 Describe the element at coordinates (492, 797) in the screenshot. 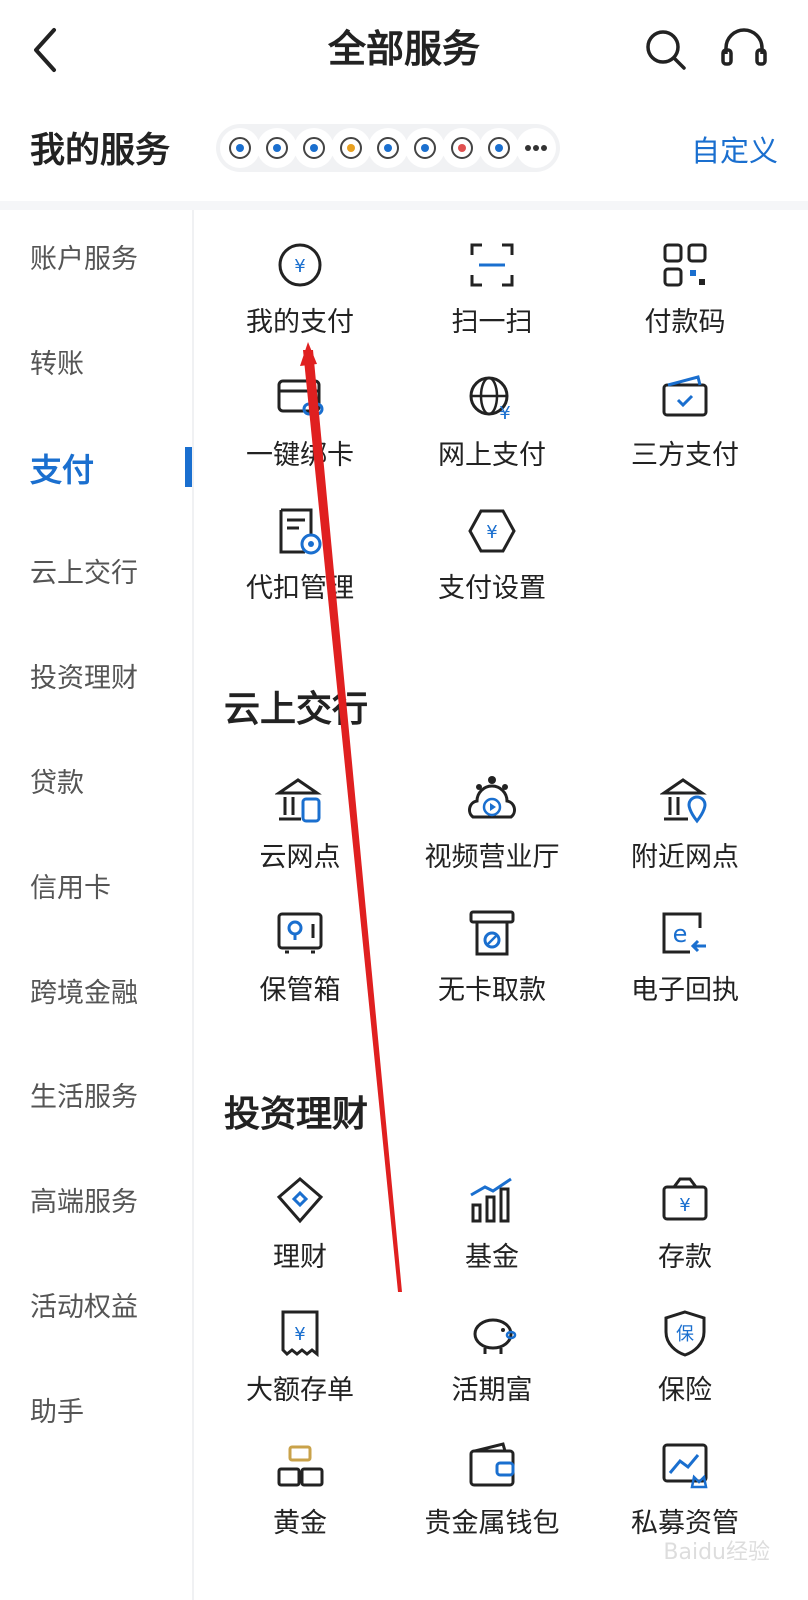

I see `cloud-video-icon` at that location.